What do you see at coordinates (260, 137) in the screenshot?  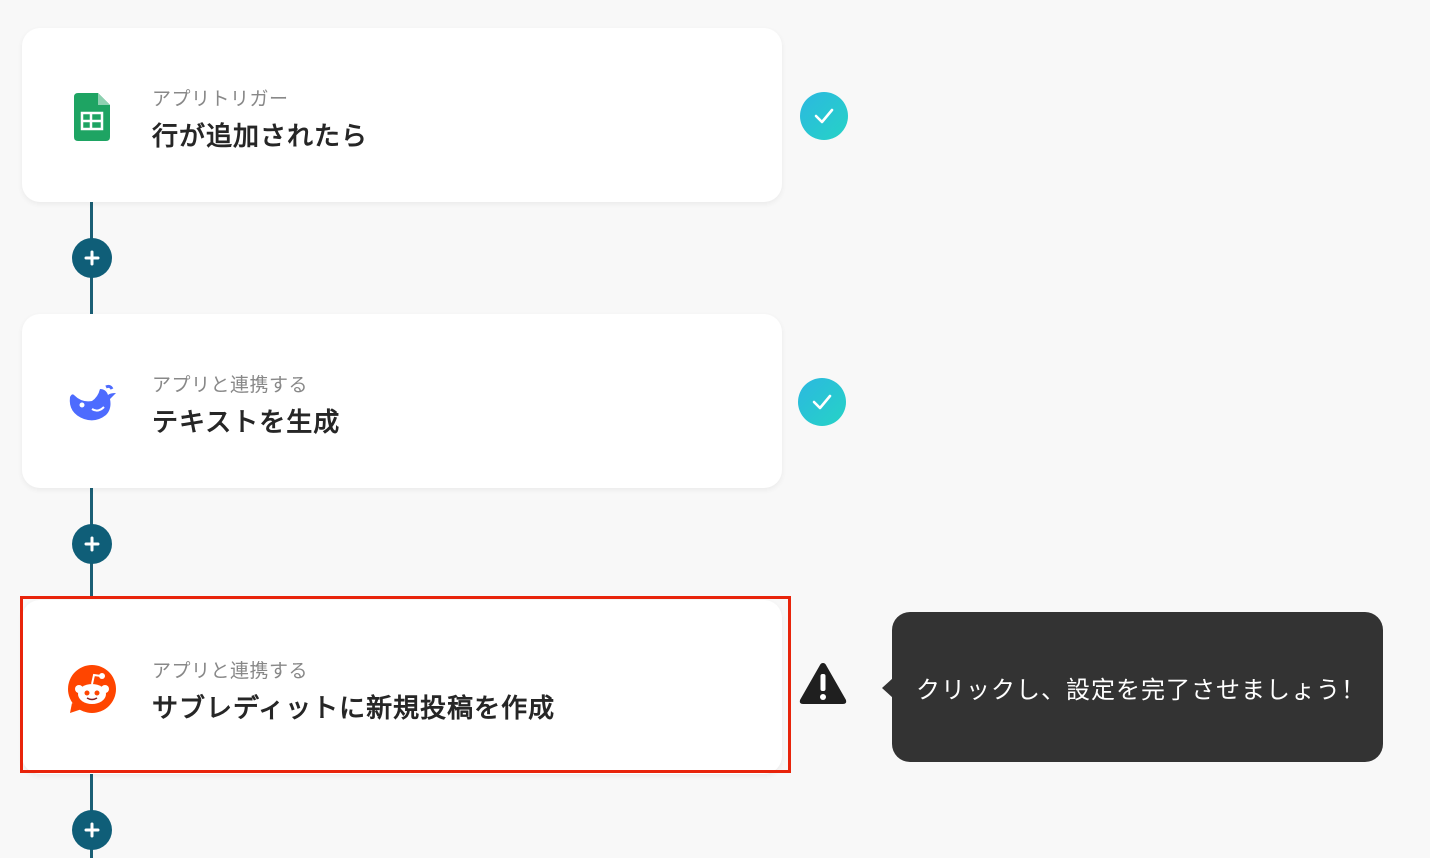 I see `step-title: 行が追加されたら` at bounding box center [260, 137].